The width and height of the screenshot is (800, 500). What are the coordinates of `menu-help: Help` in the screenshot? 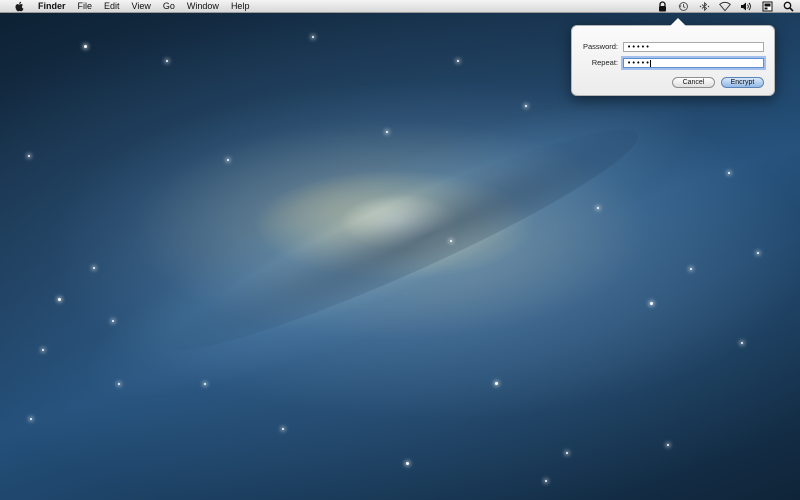 It's located at (240, 6).